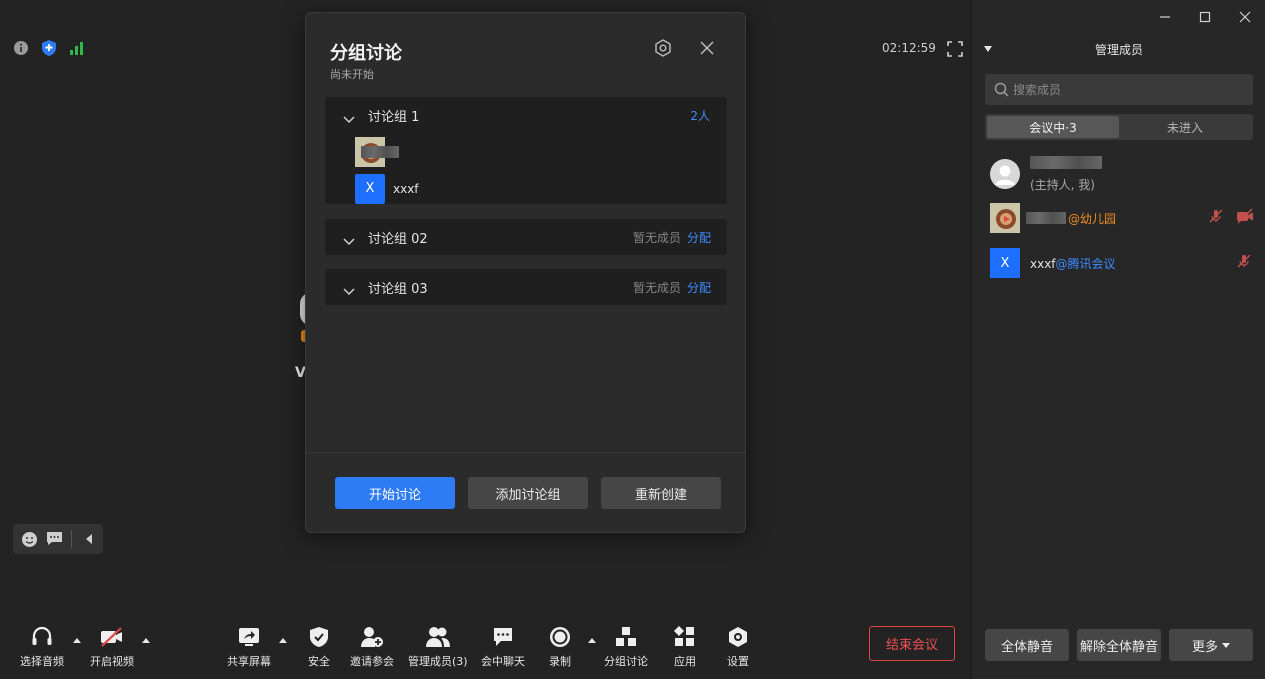  What do you see at coordinates (663, 48) in the screenshot?
I see `dialog-settings-icon` at bounding box center [663, 48].